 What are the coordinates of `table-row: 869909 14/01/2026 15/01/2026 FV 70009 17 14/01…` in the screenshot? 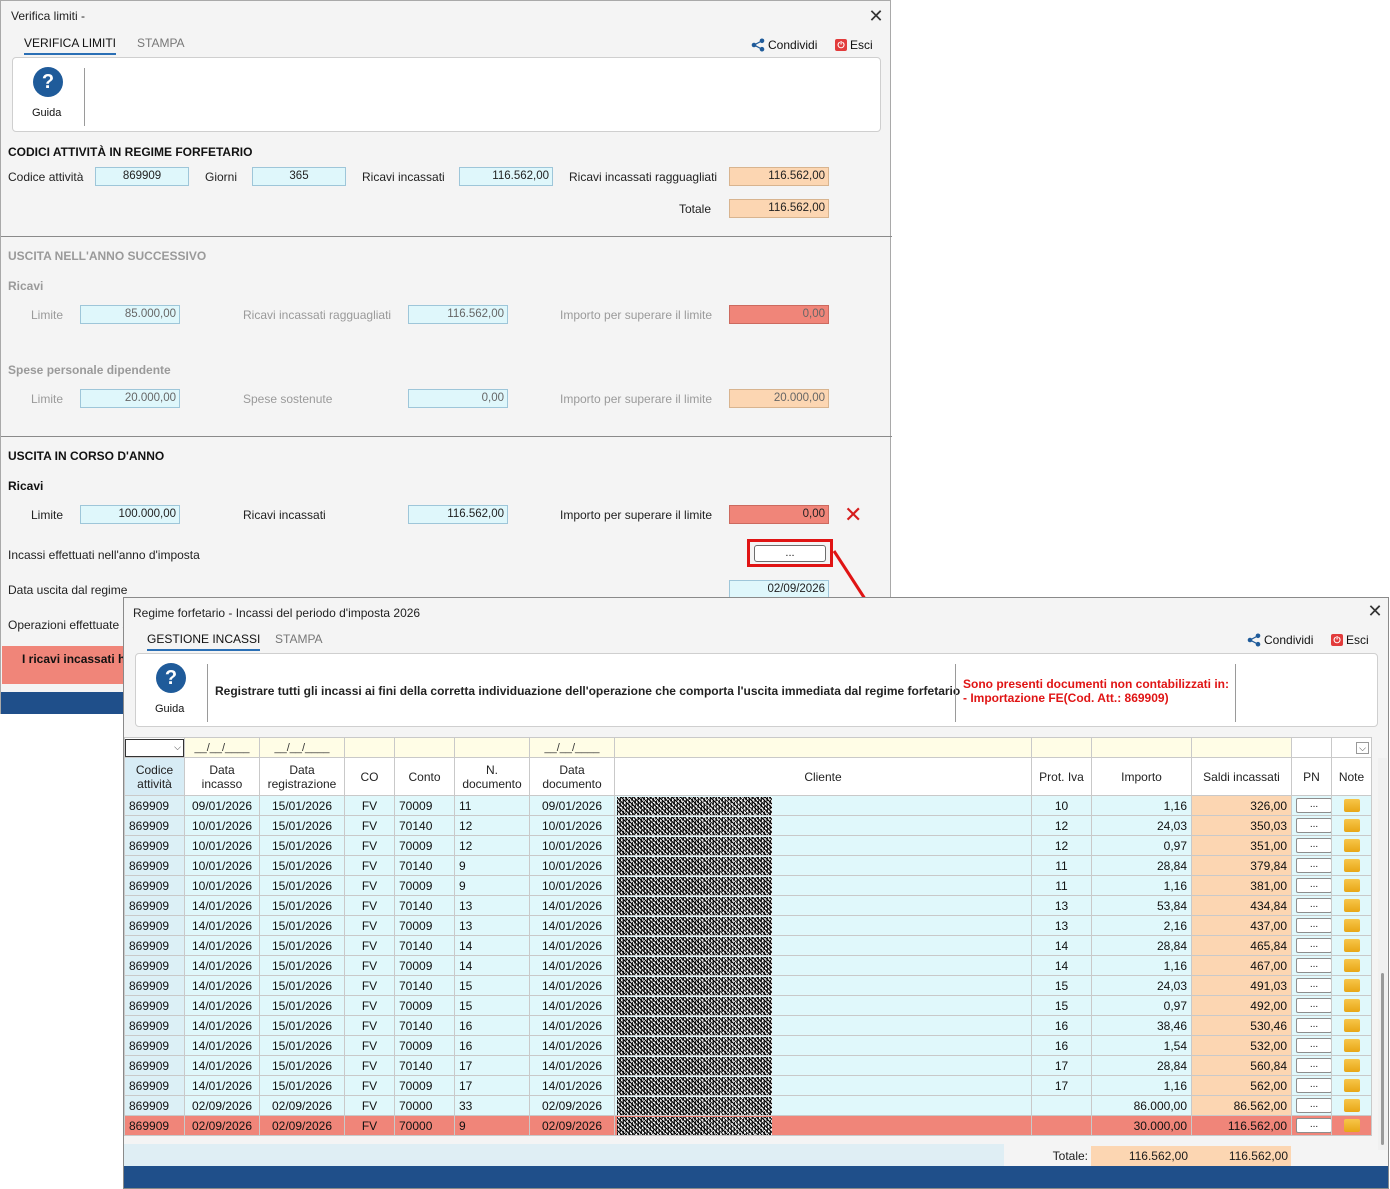 It's located at (748, 1085).